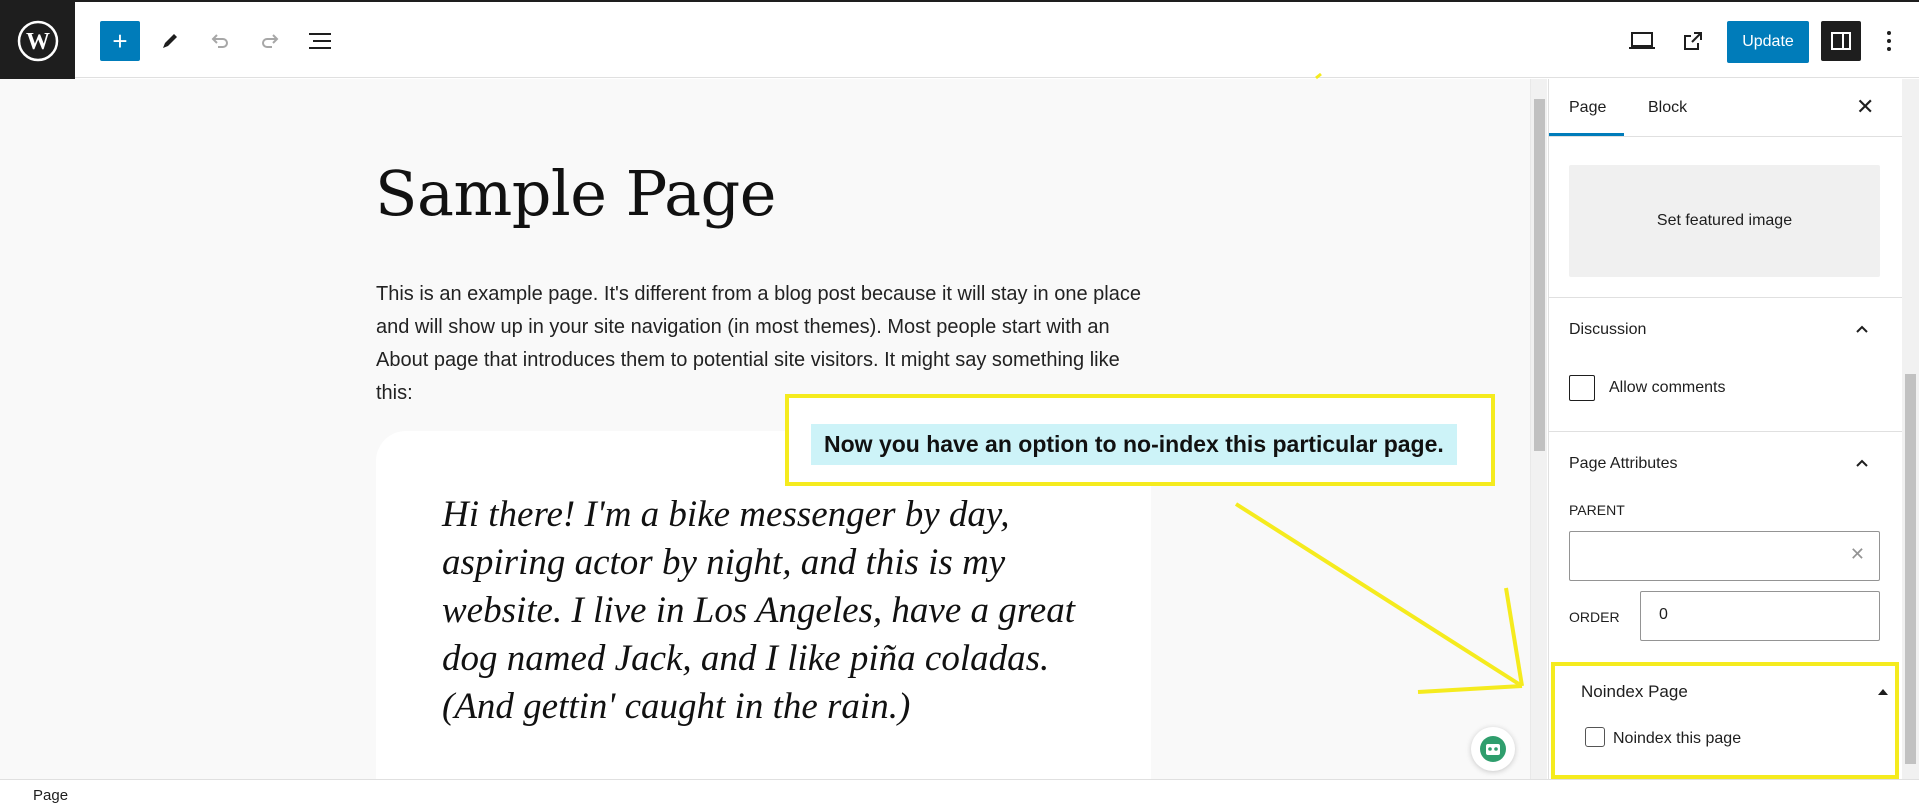 The width and height of the screenshot is (1919, 810). Describe the element at coordinates (1910, 569) in the screenshot. I see `sidebar-scroll-thumb` at that location.